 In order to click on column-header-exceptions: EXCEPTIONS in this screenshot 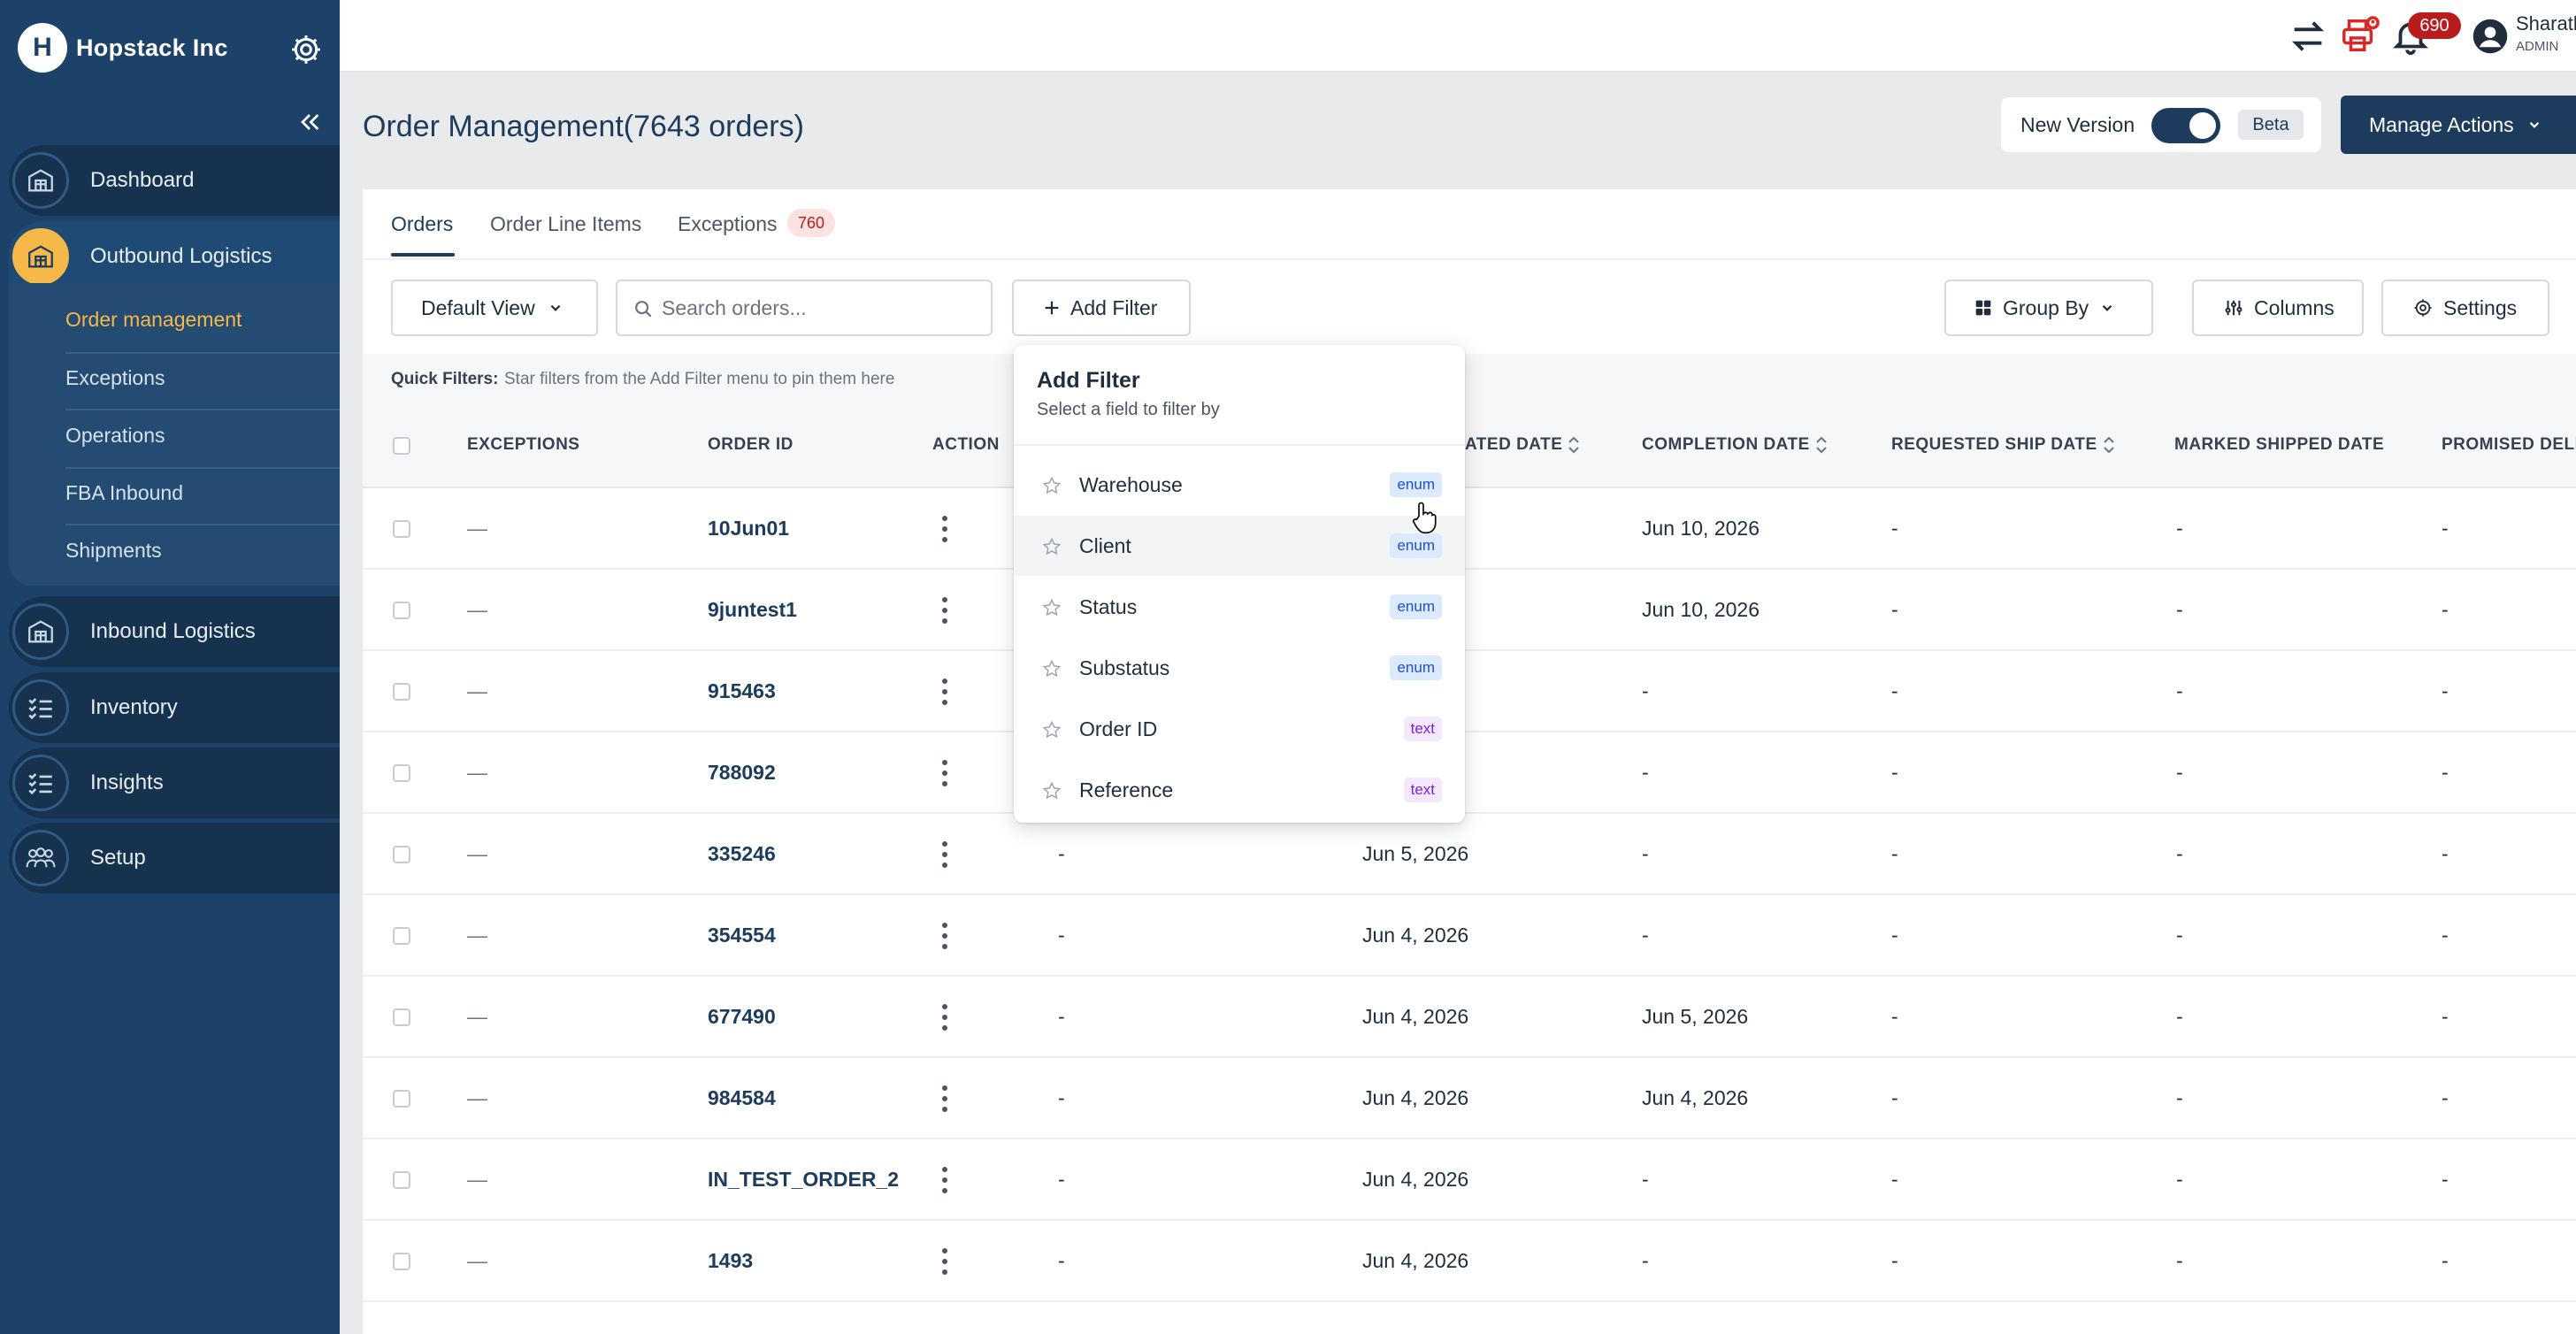, I will do `click(523, 445)`.